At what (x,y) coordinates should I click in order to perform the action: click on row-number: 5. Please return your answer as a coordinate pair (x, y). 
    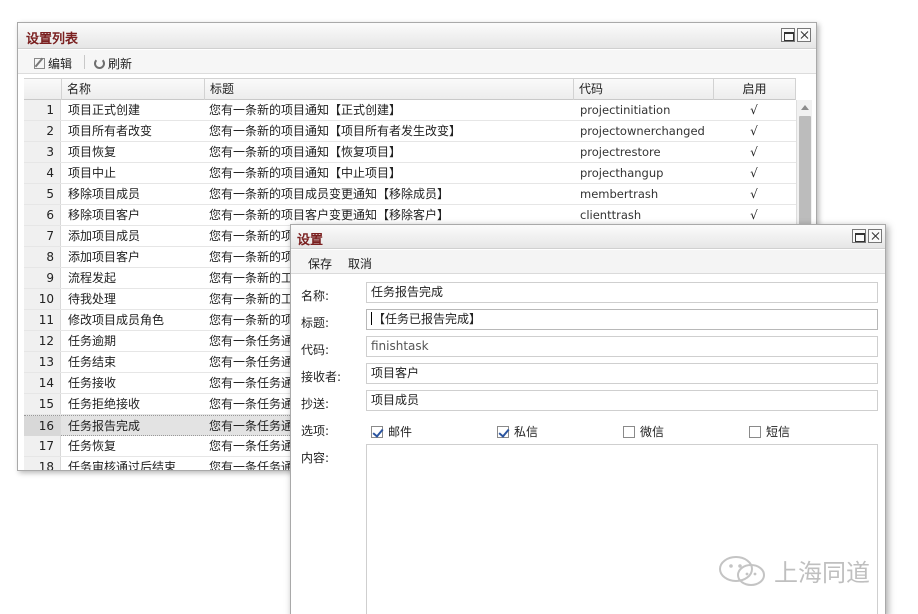
    Looking at the image, I should click on (42, 194).